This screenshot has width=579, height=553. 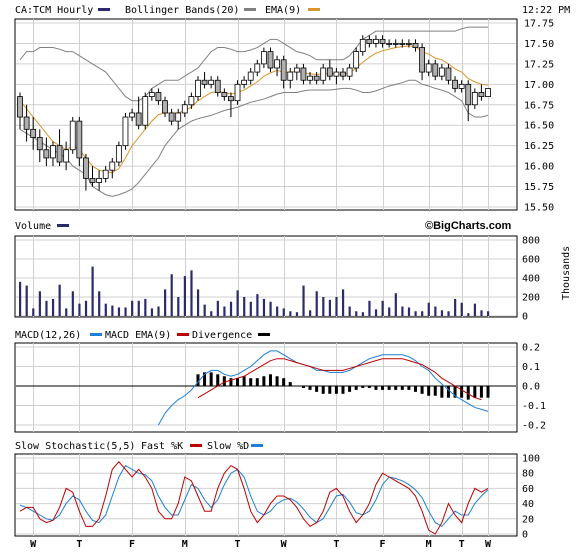 I want to click on bigcharts-watermark: ©BigCharts.com, so click(x=468, y=226).